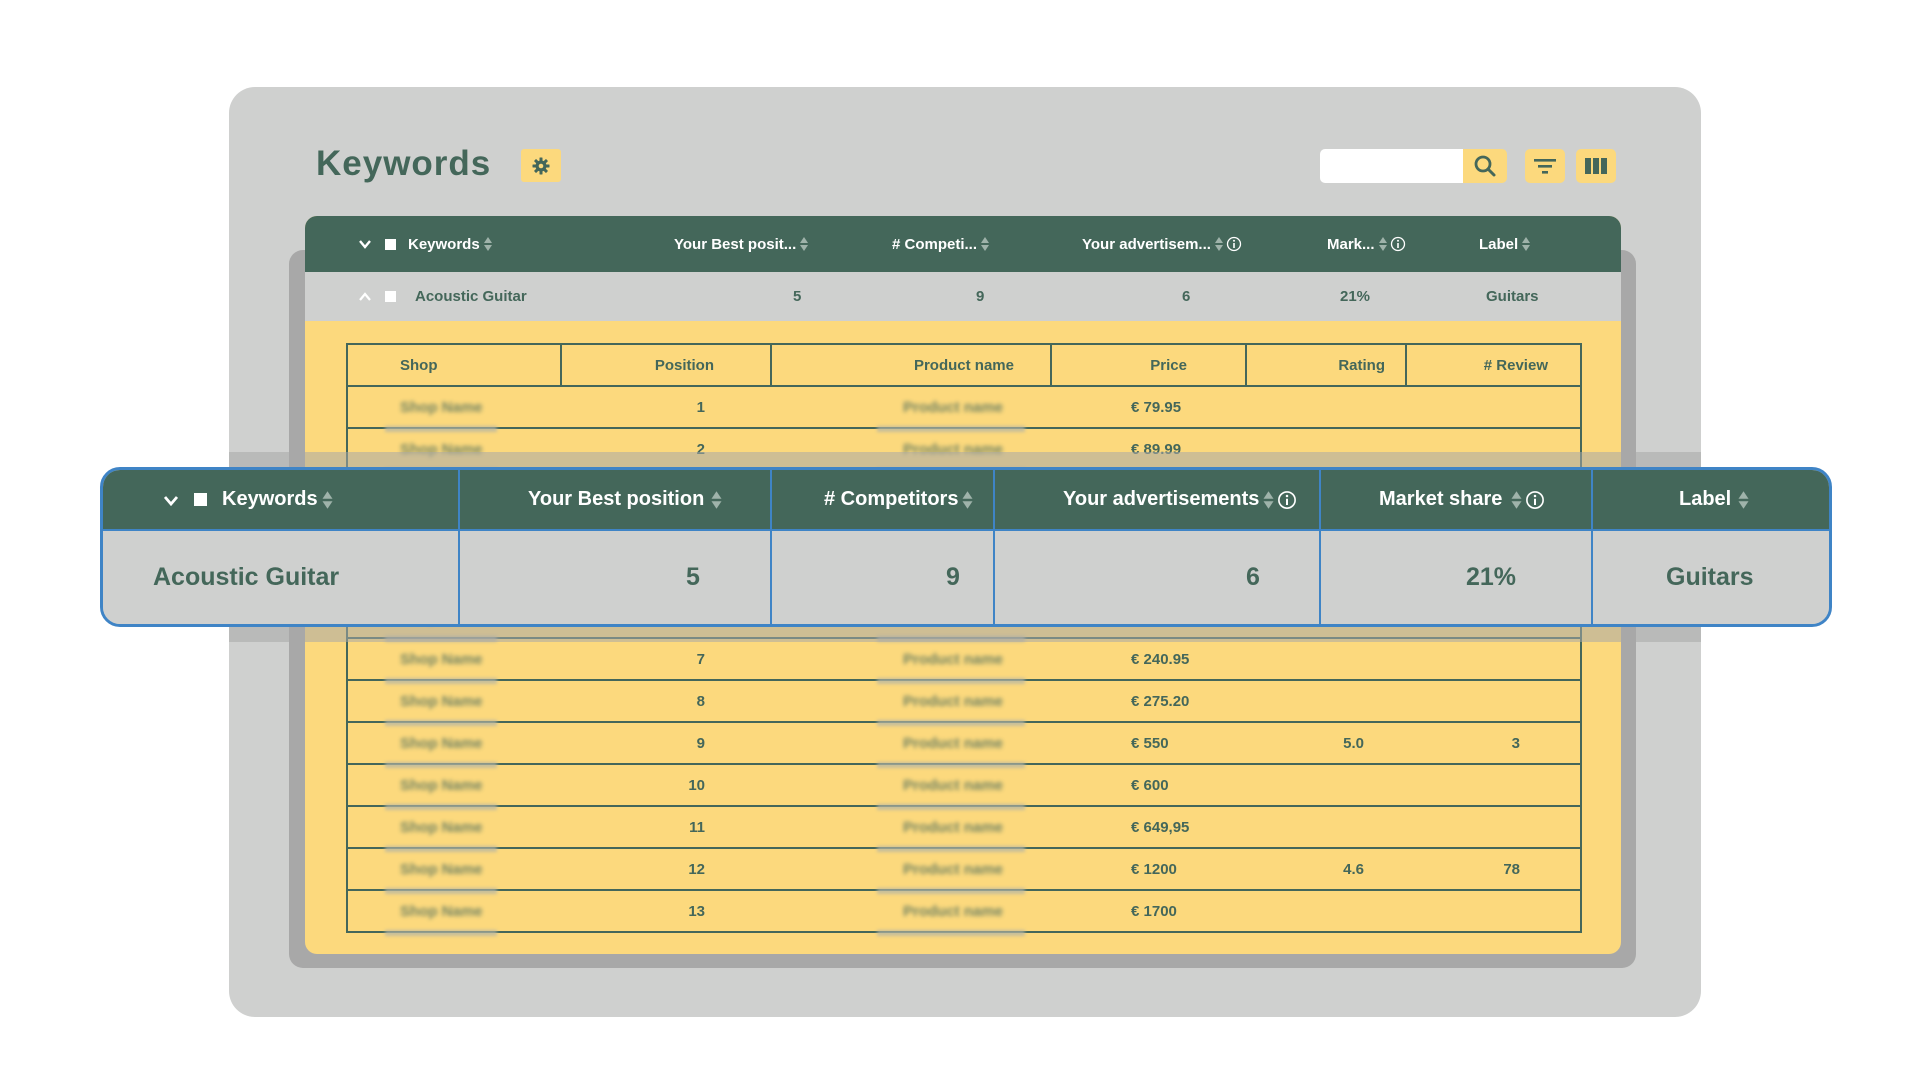 The width and height of the screenshot is (1920, 1080). What do you see at coordinates (1148, 743) in the screenshot?
I see `price-cell: € 550` at bounding box center [1148, 743].